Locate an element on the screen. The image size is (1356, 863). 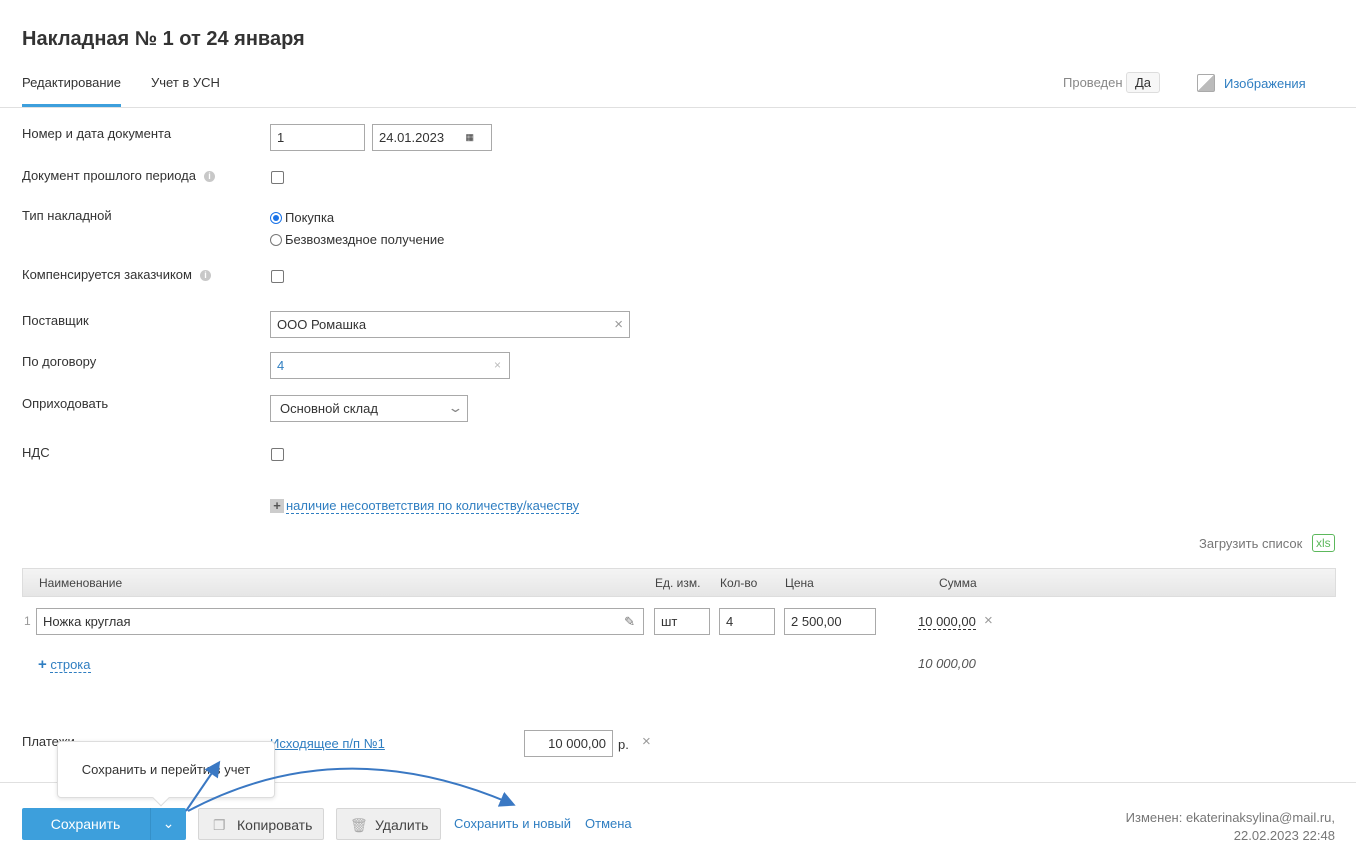
cancel-link: Отмена is located at coordinates (608, 823).